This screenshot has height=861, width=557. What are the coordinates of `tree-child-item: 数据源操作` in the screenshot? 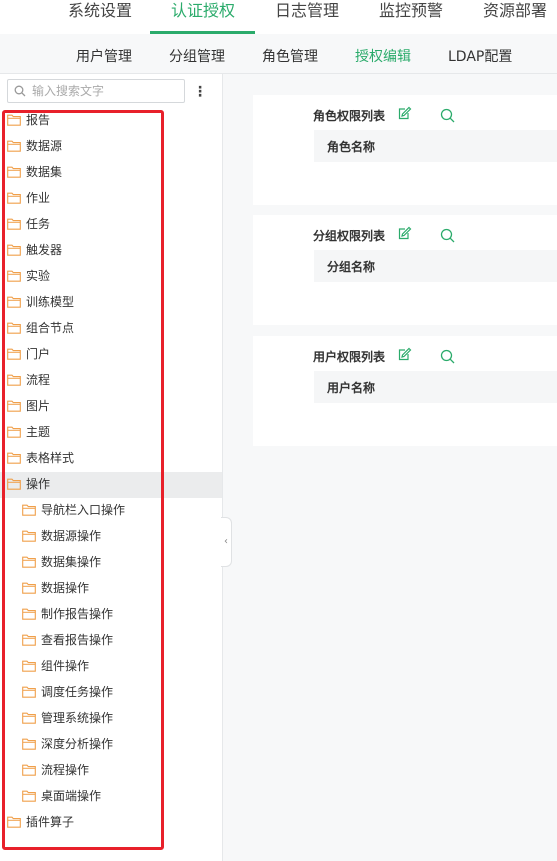 It's located at (111, 537).